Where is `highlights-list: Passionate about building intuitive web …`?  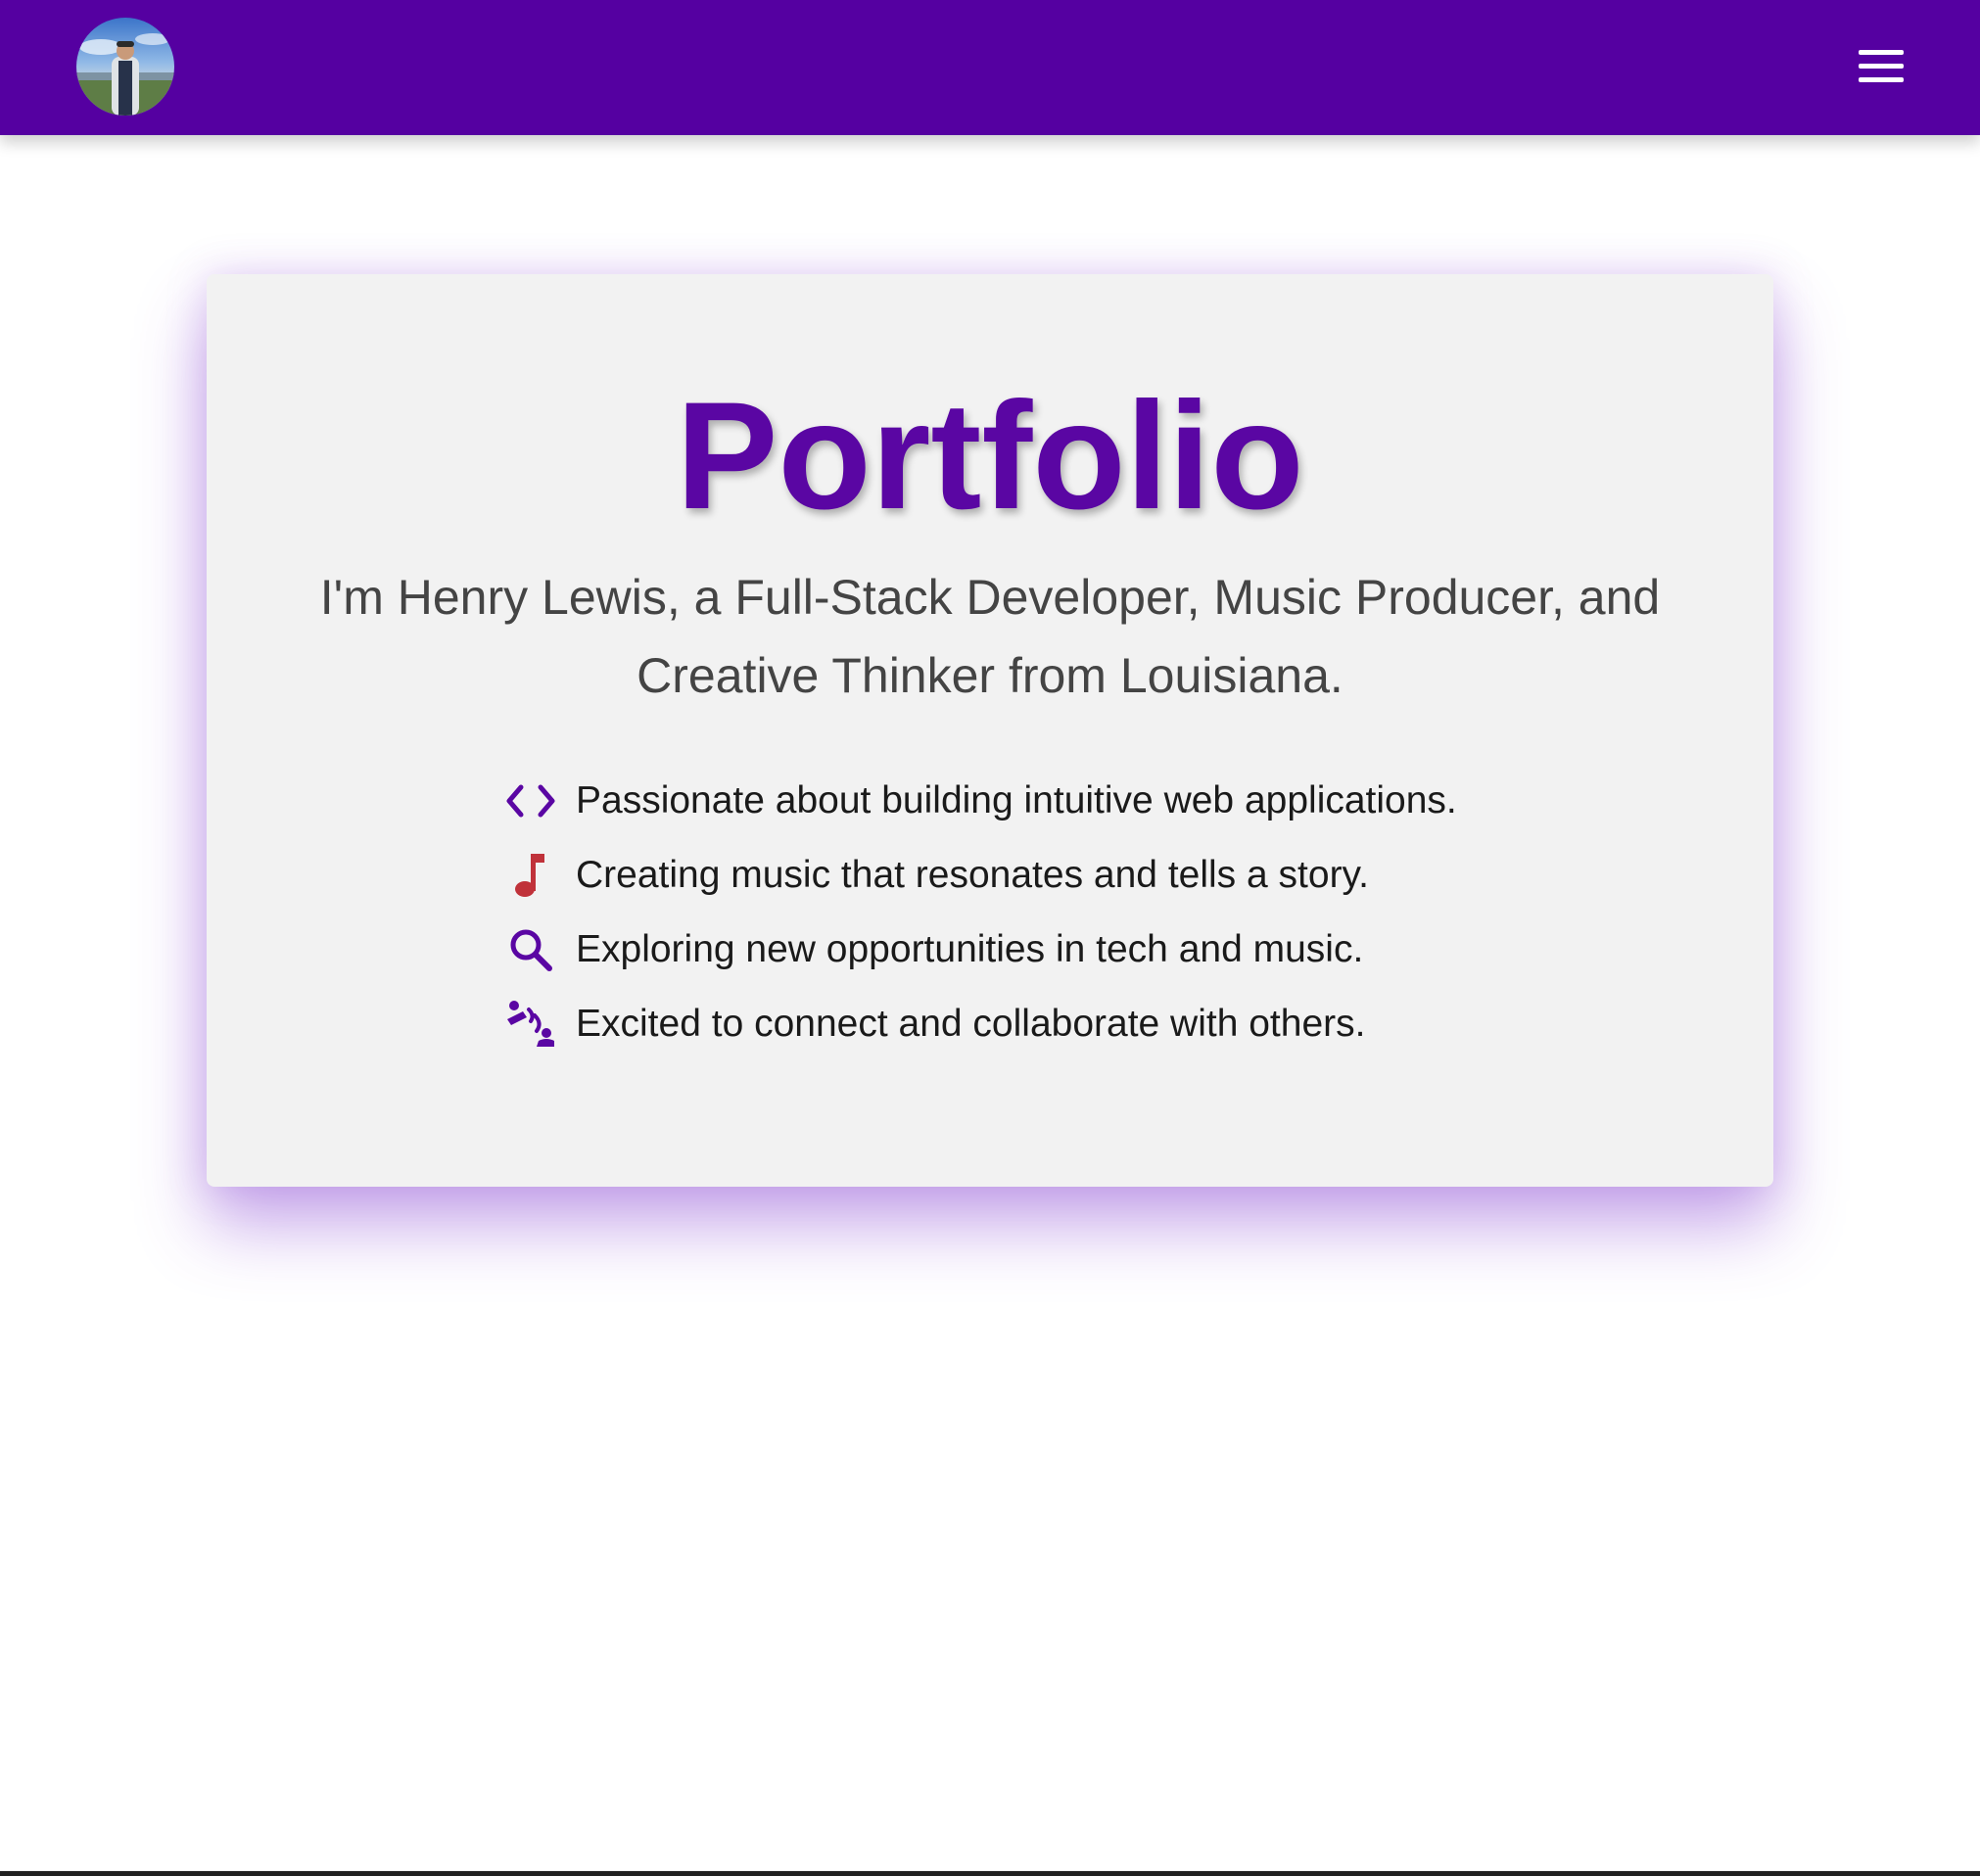
highlights-list: Passionate about building intuitive web … is located at coordinates (1040, 912).